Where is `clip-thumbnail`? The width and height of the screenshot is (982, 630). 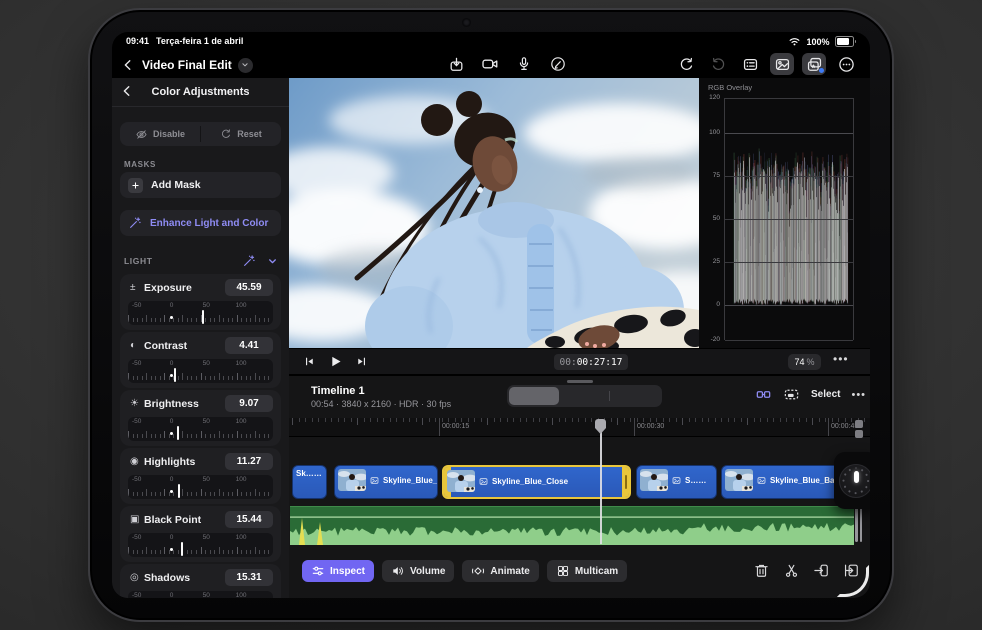 clip-thumbnail is located at coordinates (654, 480).